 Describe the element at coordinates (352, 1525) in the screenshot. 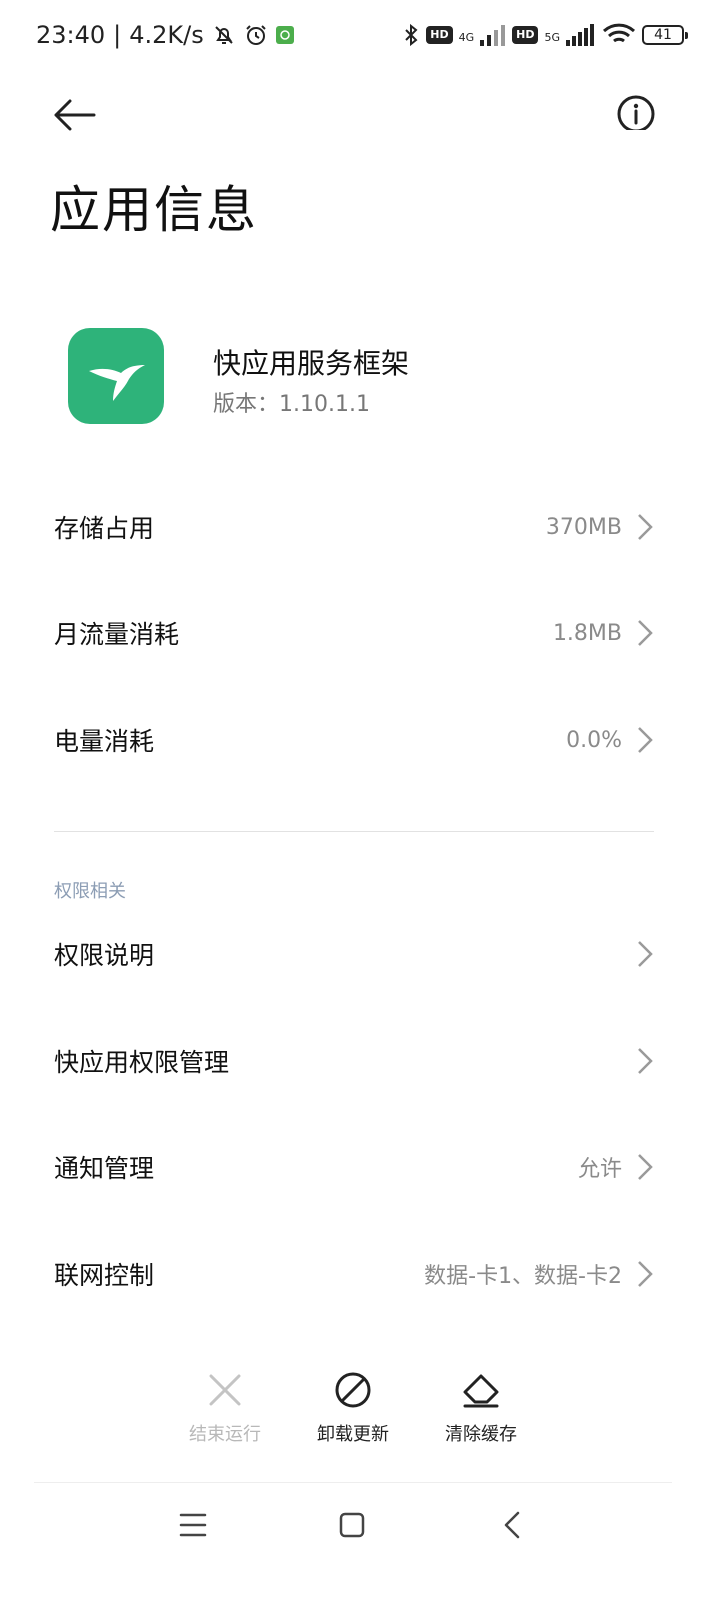

I see `home-icon` at that location.